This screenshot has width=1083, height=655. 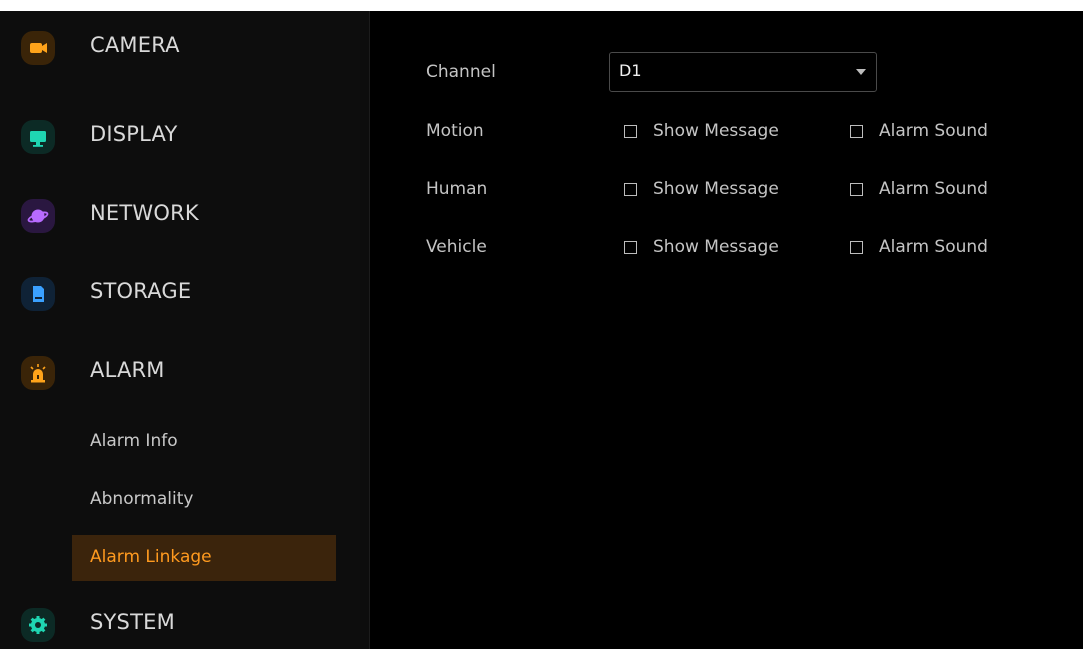 I want to click on chevron-down-icon, so click(x=861, y=72).